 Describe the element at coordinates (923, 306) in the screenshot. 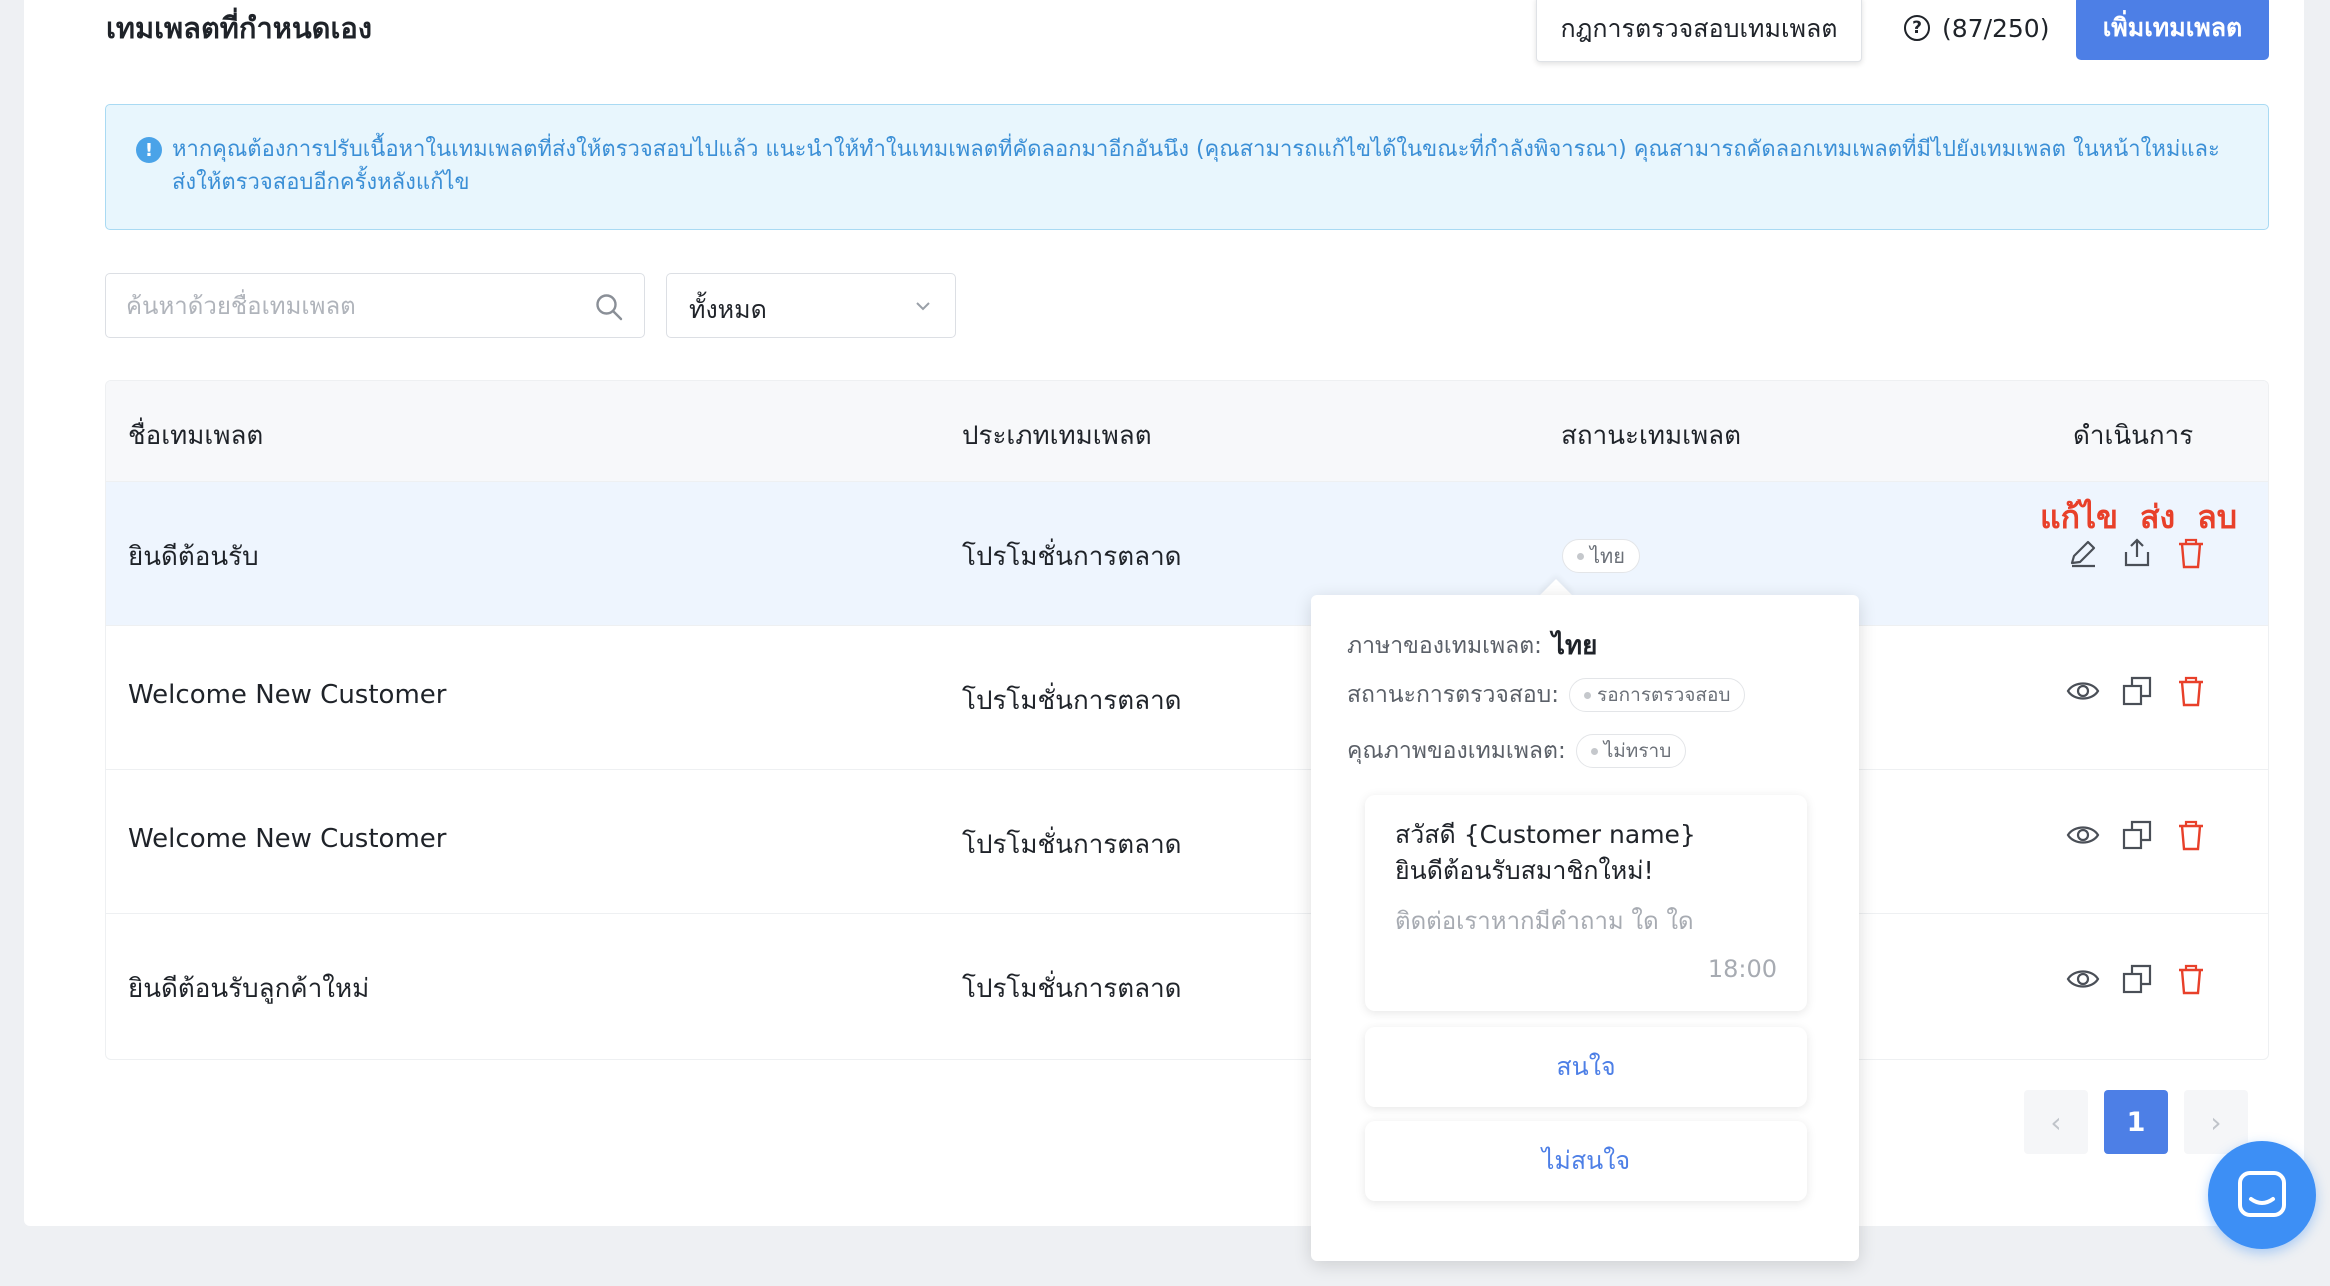

I see `chevron-down-icon` at that location.